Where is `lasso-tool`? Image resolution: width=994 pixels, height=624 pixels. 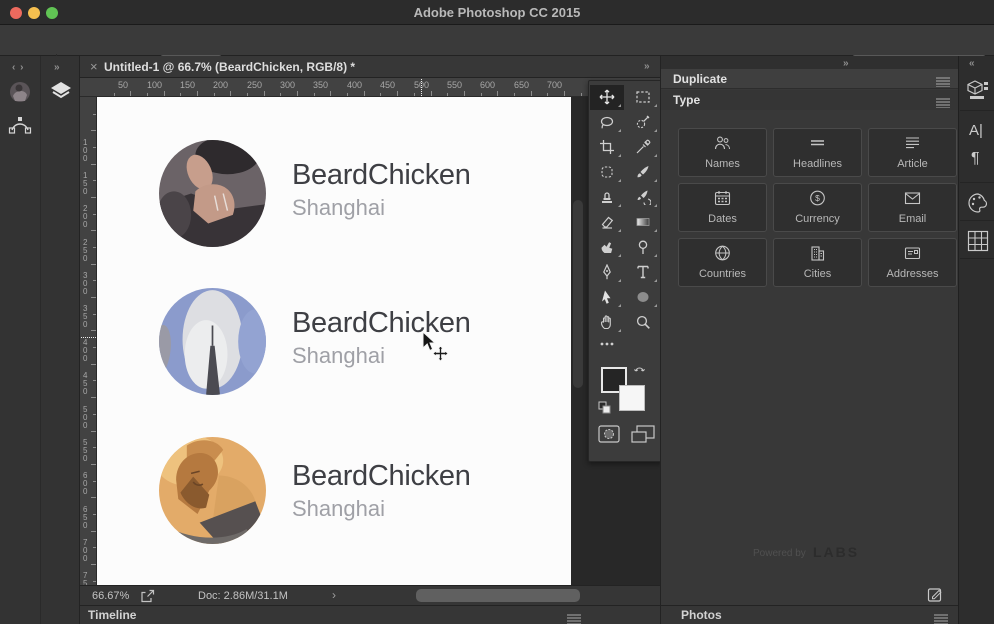 lasso-tool is located at coordinates (607, 122).